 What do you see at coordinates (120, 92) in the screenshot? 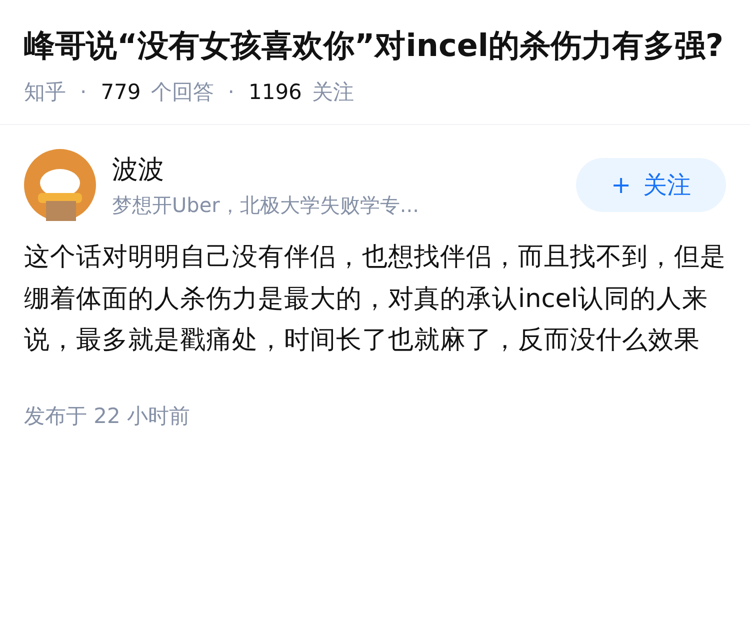
I see `stat-count: 779` at bounding box center [120, 92].